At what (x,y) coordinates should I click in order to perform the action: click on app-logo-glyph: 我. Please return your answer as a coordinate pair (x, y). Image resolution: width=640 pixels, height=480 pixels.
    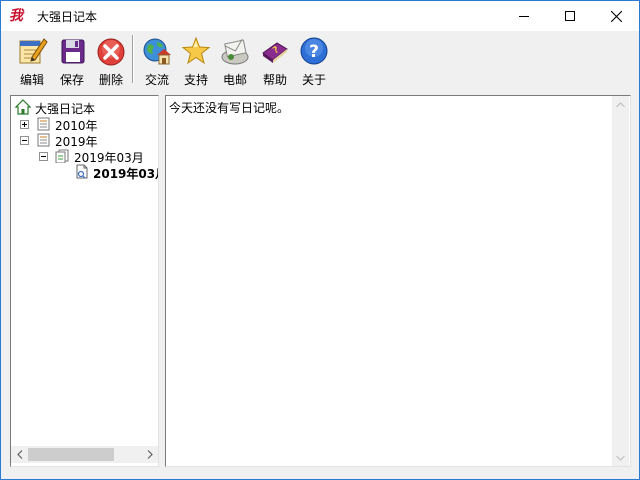
    Looking at the image, I should click on (16, 16).